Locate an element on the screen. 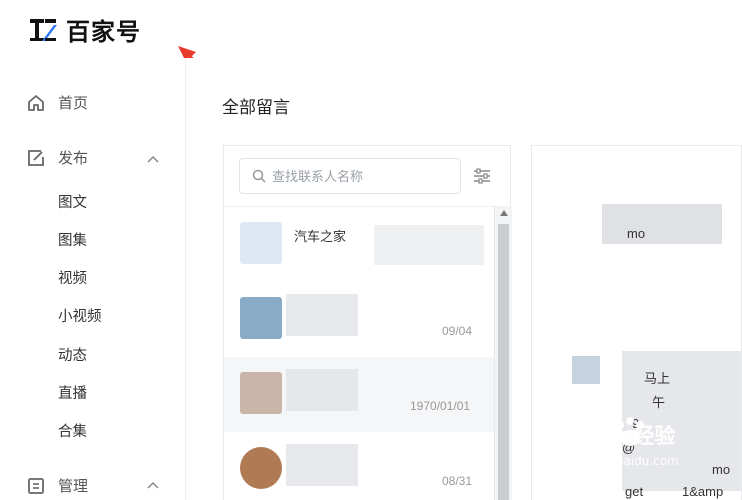  brand-logo: 百家号 is located at coordinates (84, 29).